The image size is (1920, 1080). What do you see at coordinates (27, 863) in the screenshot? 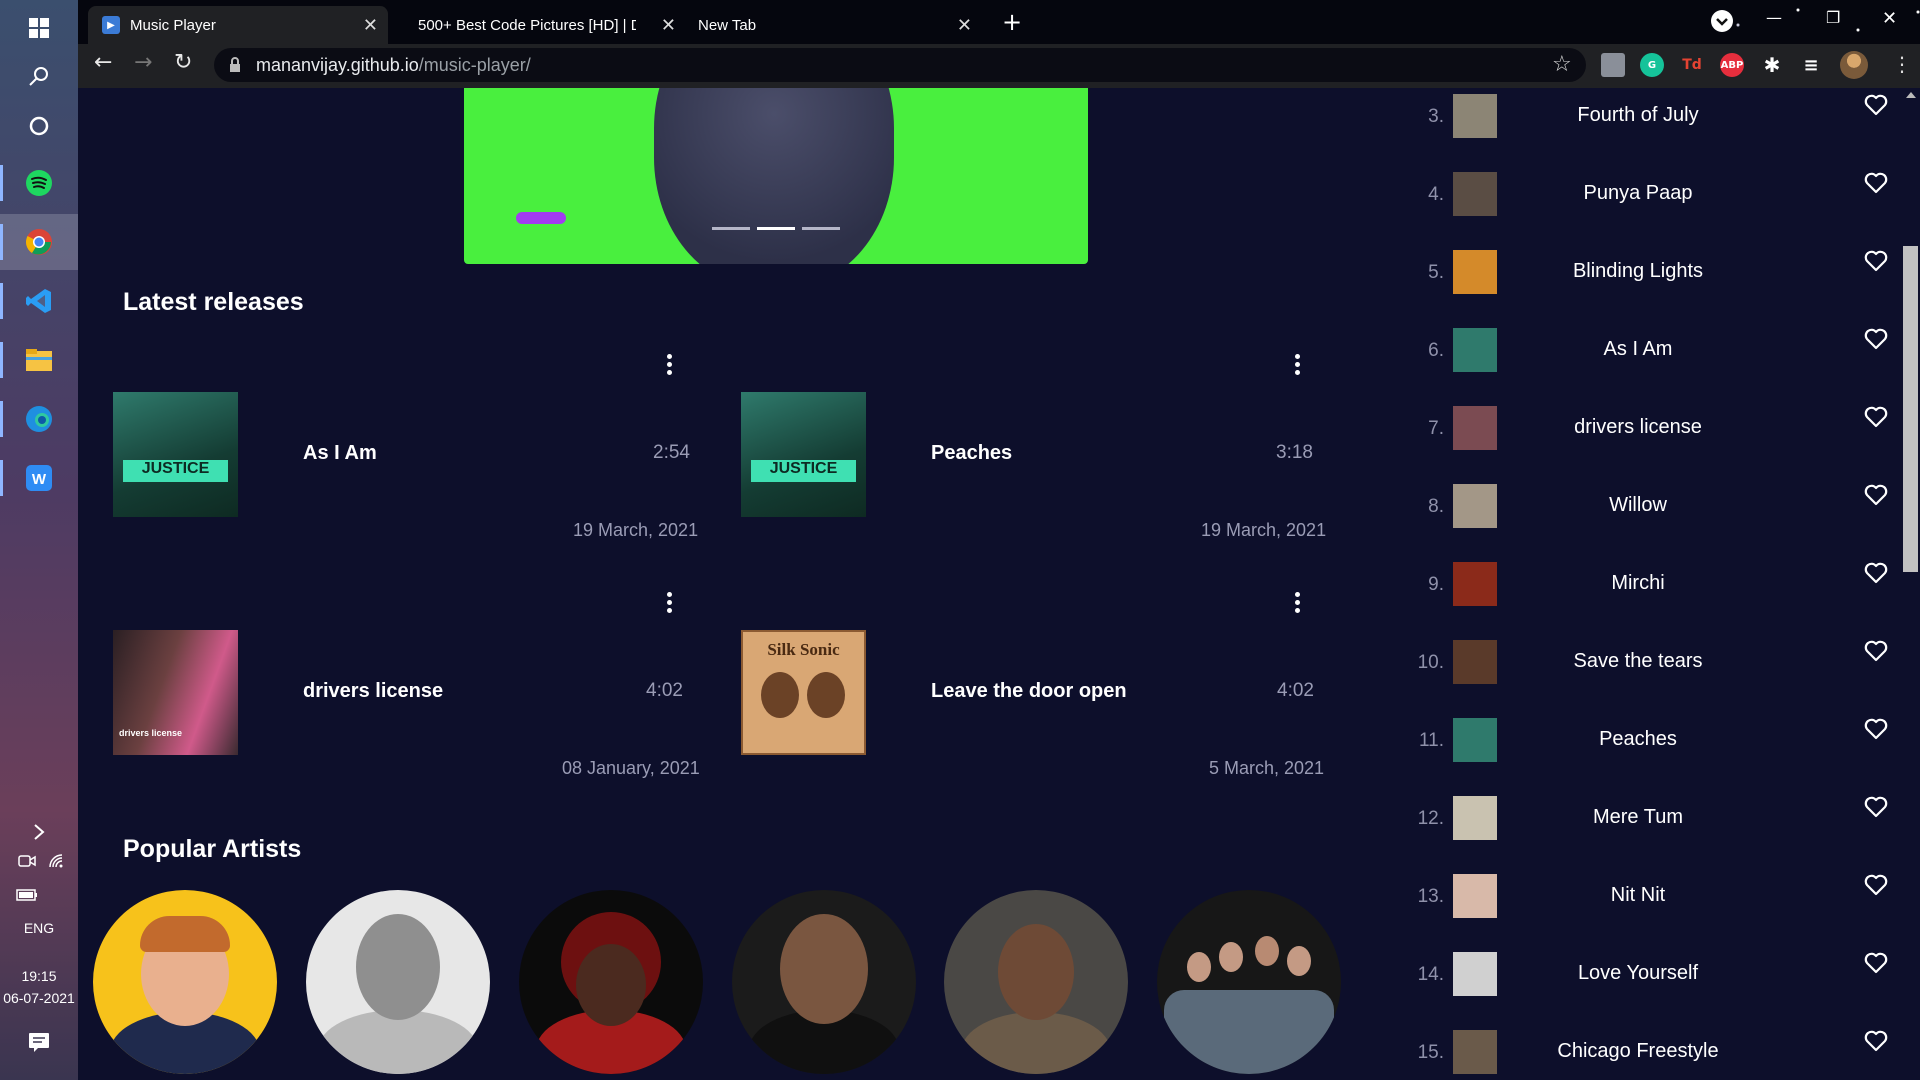
I see `meet-now-icon` at bounding box center [27, 863].